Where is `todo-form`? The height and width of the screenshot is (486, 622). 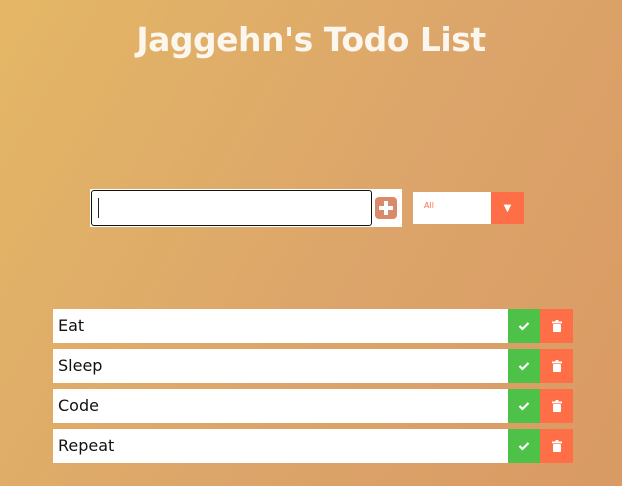
todo-form is located at coordinates (246, 208).